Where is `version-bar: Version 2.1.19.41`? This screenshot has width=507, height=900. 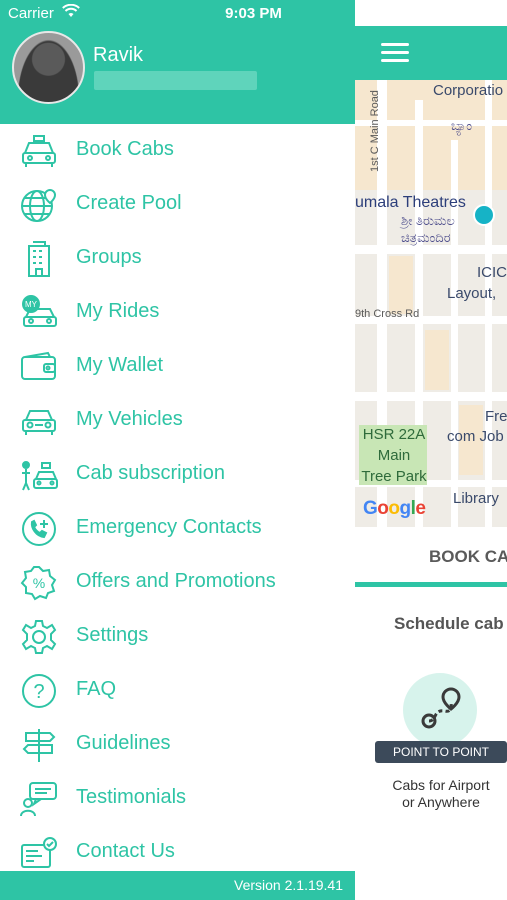
version-bar: Version 2.1.19.41 is located at coordinates (177, 885).